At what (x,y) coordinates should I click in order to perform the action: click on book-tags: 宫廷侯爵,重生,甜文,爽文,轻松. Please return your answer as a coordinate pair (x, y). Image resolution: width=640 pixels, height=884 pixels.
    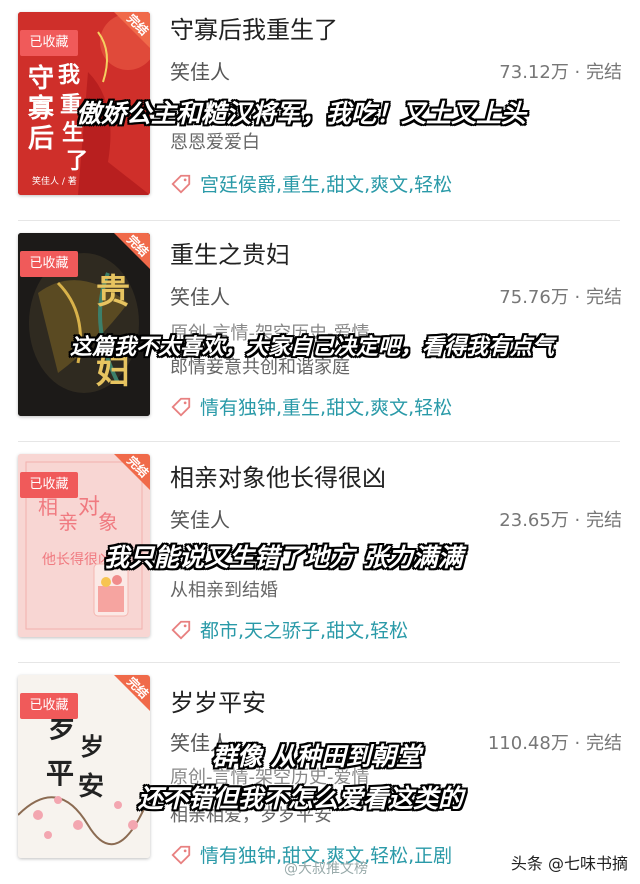
    Looking at the image, I should click on (311, 183).